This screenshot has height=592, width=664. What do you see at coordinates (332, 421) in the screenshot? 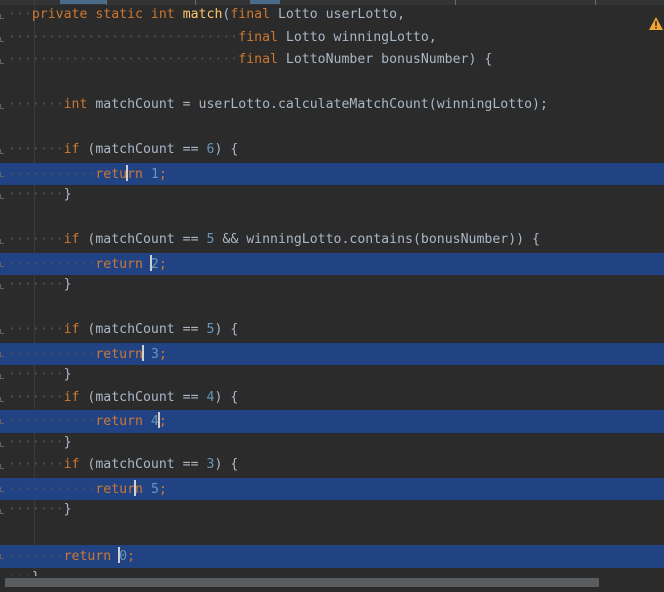
I see `code-line: ···········return 4;` at bounding box center [332, 421].